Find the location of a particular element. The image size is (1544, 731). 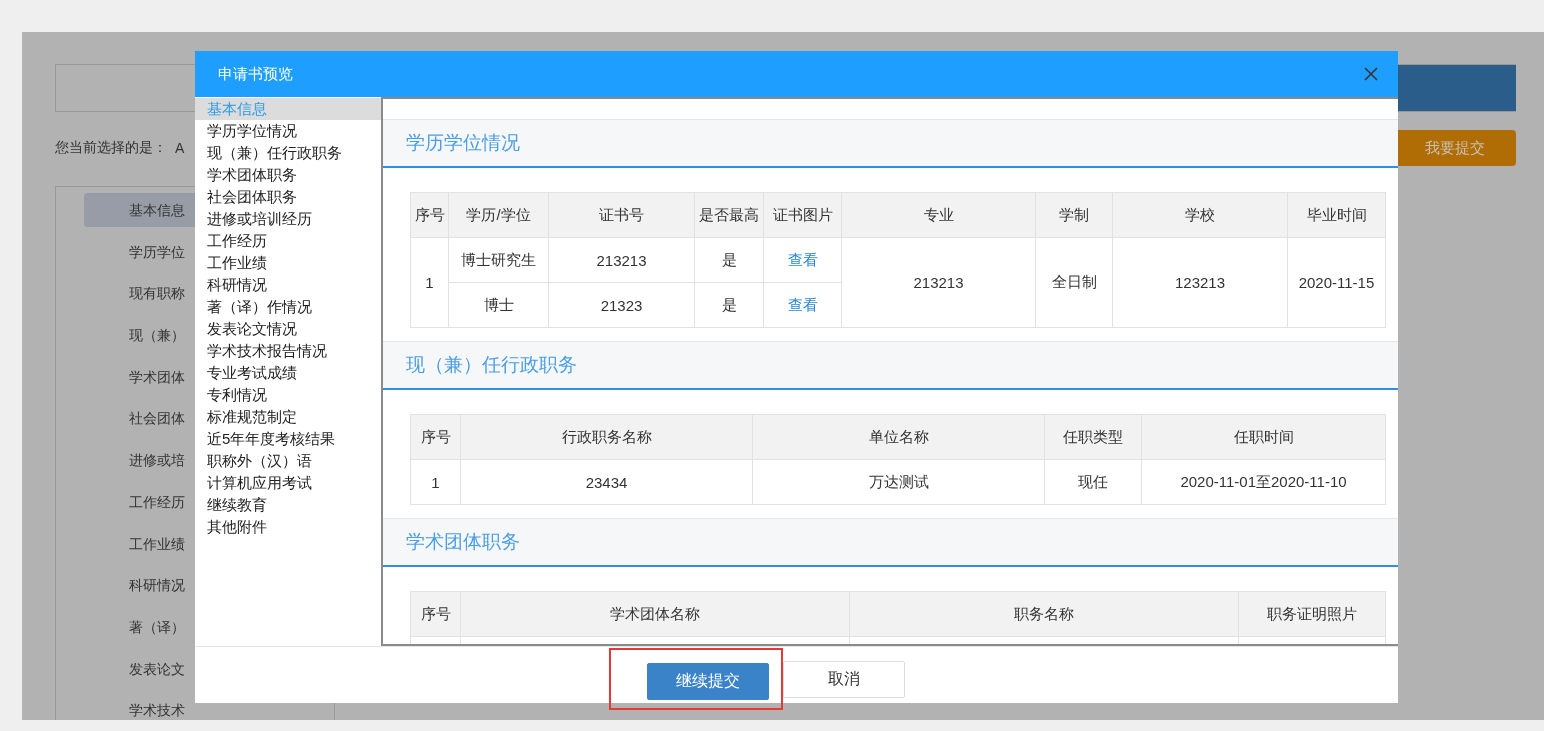

nav-item: 社会团体职务 is located at coordinates (288, 197).